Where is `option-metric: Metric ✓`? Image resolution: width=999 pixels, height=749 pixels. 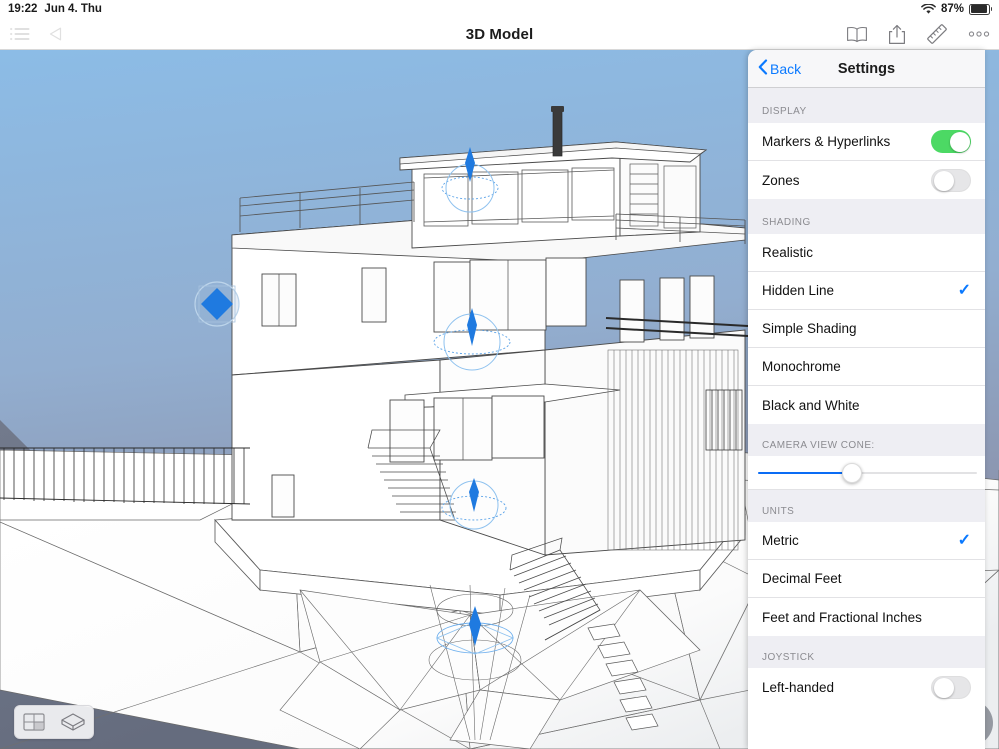
option-metric: Metric ✓ is located at coordinates (866, 541).